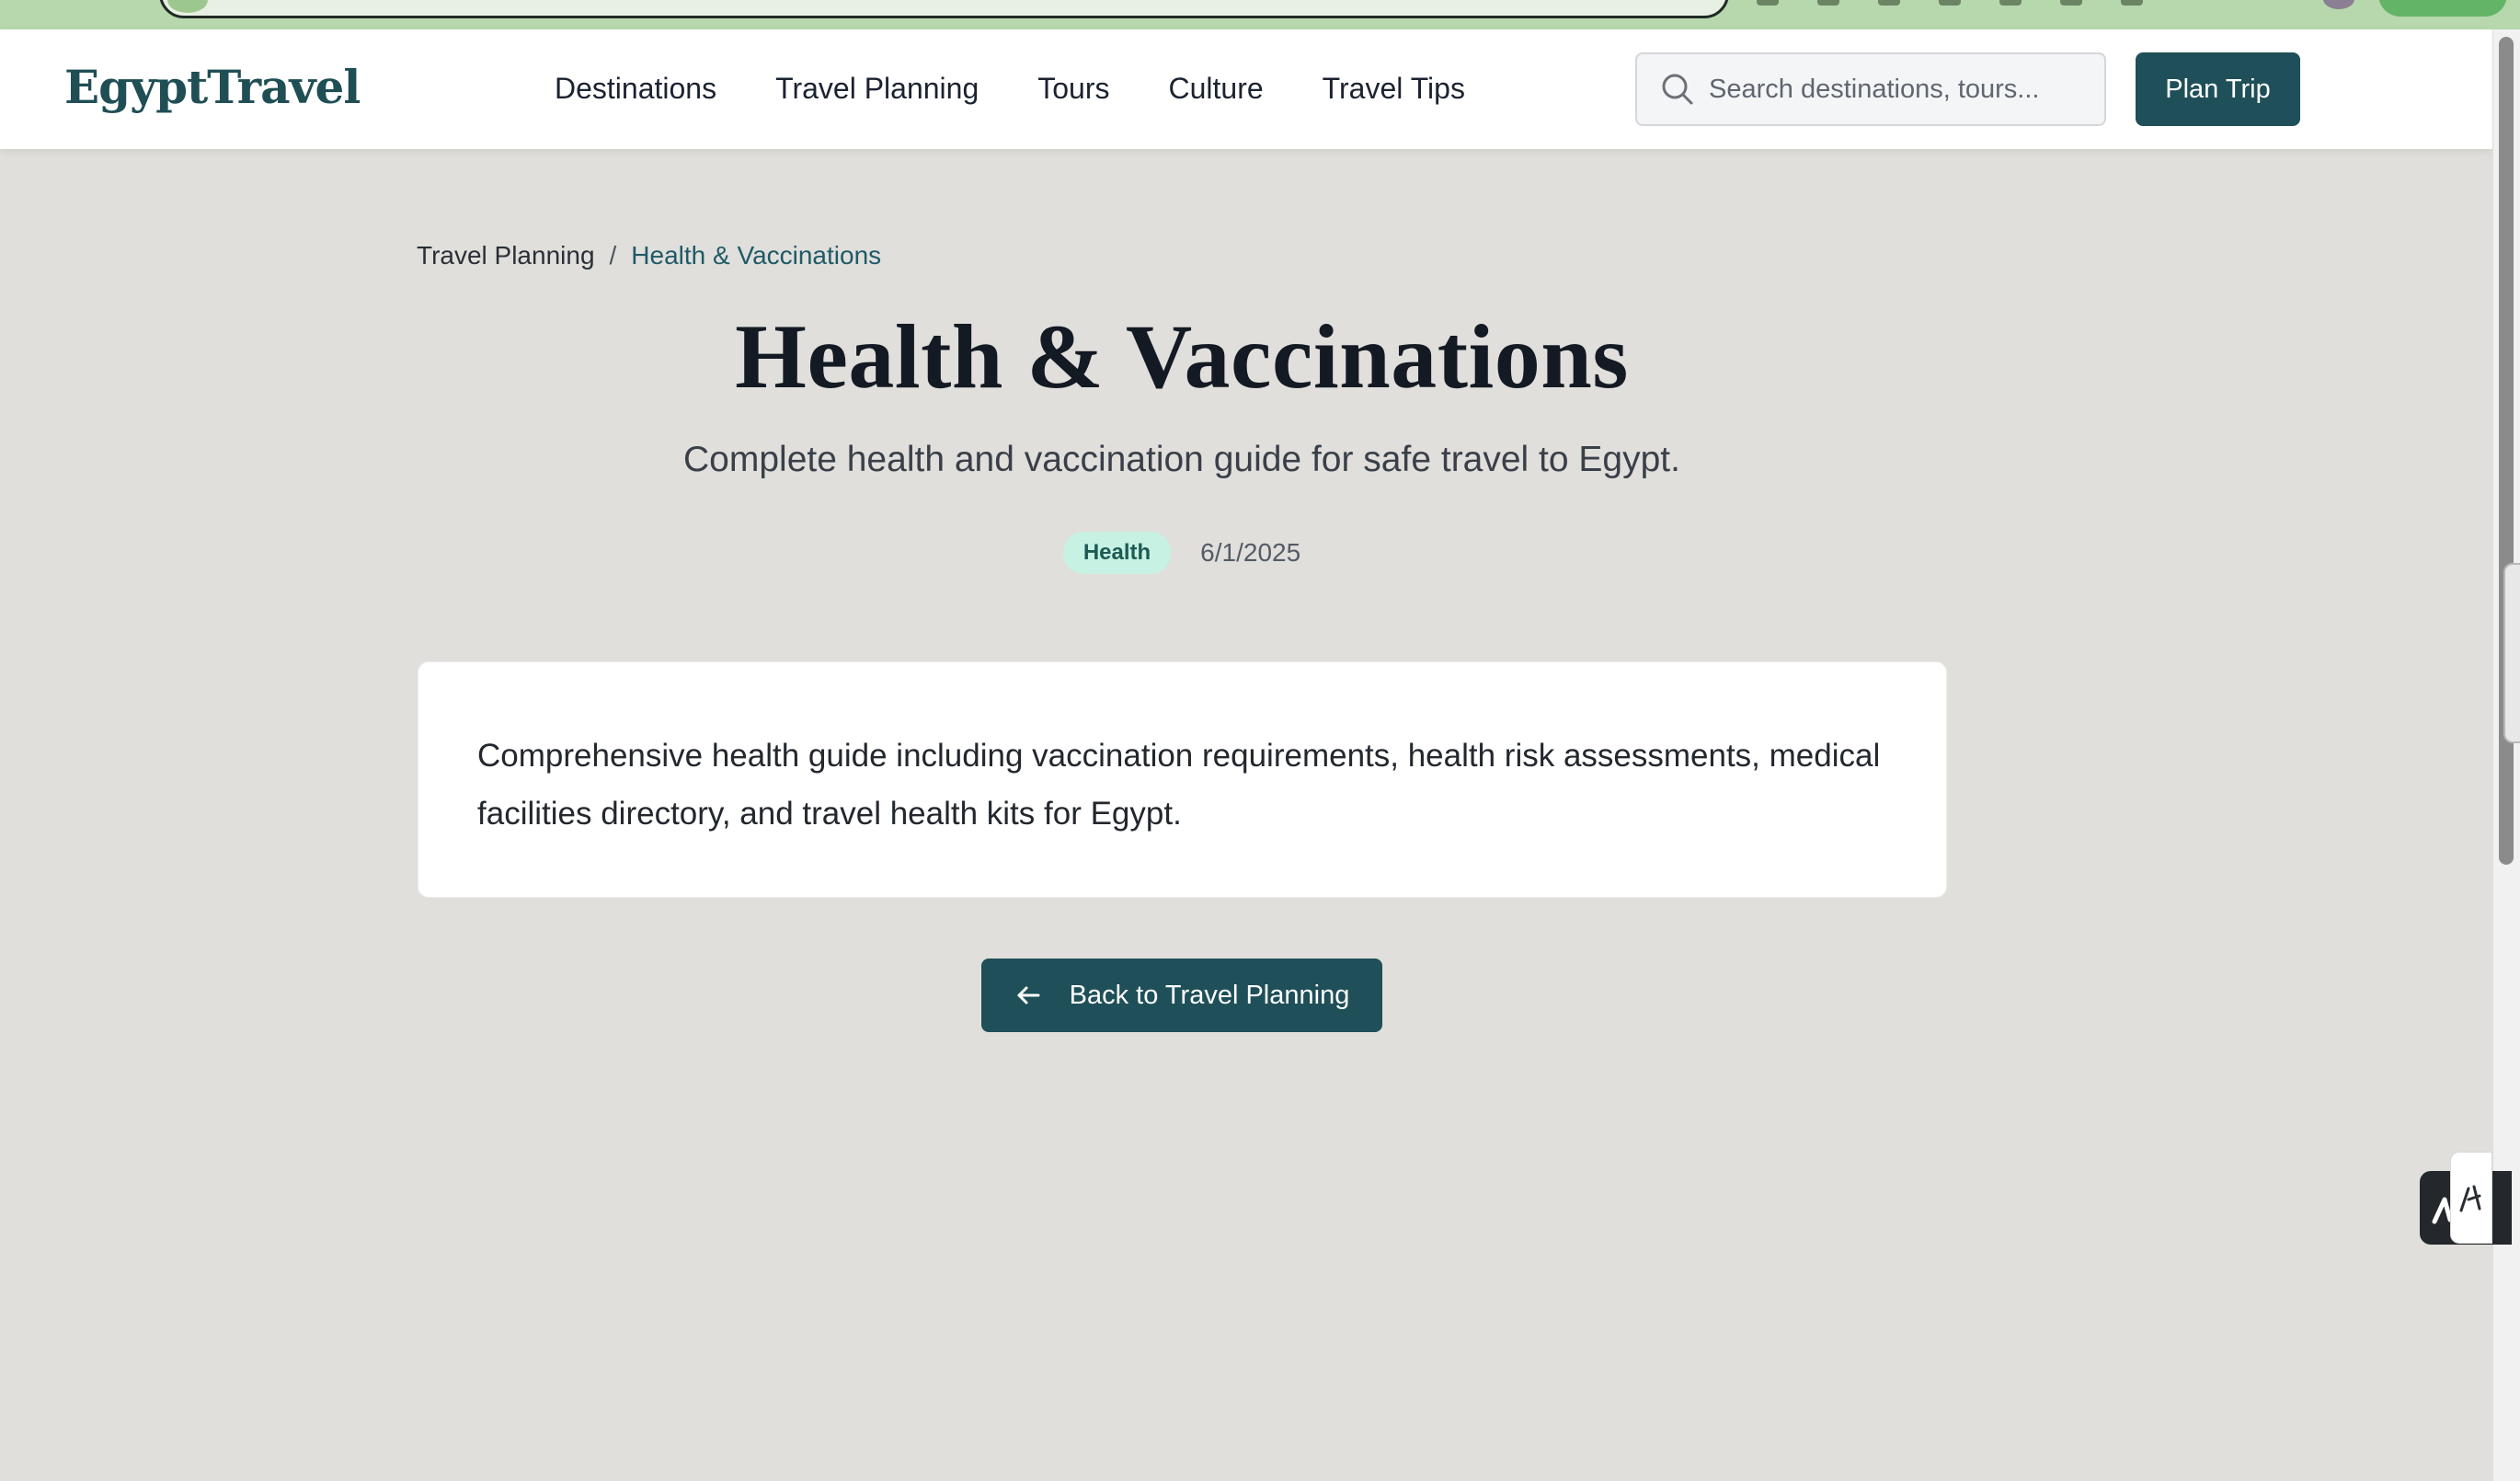 Image resolution: width=2520 pixels, height=1481 pixels. What do you see at coordinates (1209, 995) in the screenshot?
I see `back-button-label: Back to Travel Planning` at bounding box center [1209, 995].